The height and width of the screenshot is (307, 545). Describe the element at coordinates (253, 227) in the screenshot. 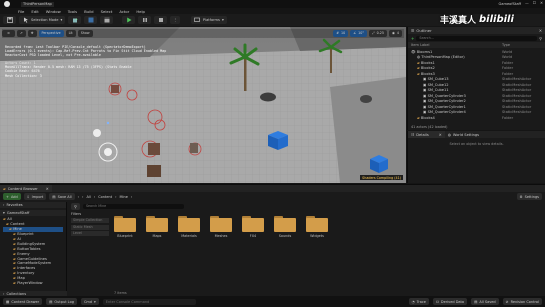

I see `asset-folder: FX4` at that location.